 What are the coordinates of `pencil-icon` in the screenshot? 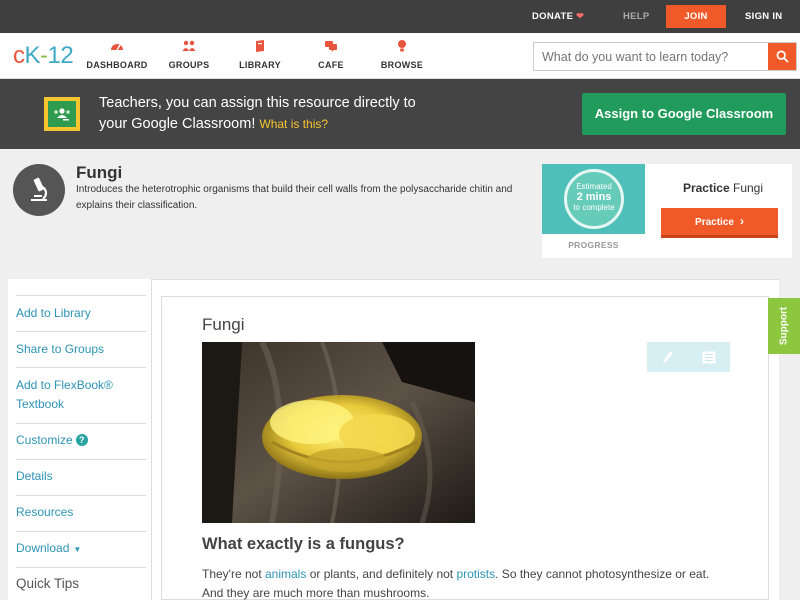 It's located at (667, 357).